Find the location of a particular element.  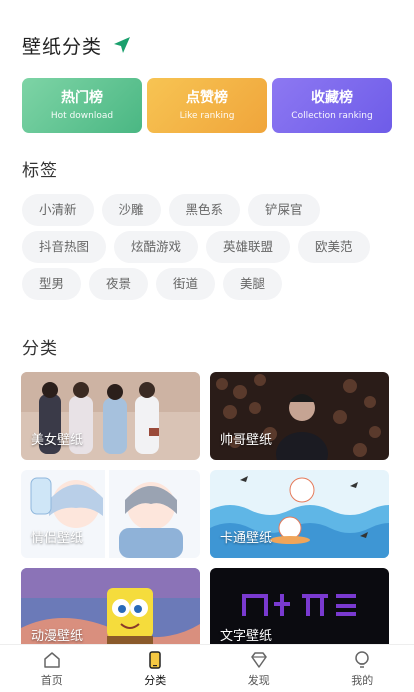

tag-chip: 铲屎官 is located at coordinates (284, 210).